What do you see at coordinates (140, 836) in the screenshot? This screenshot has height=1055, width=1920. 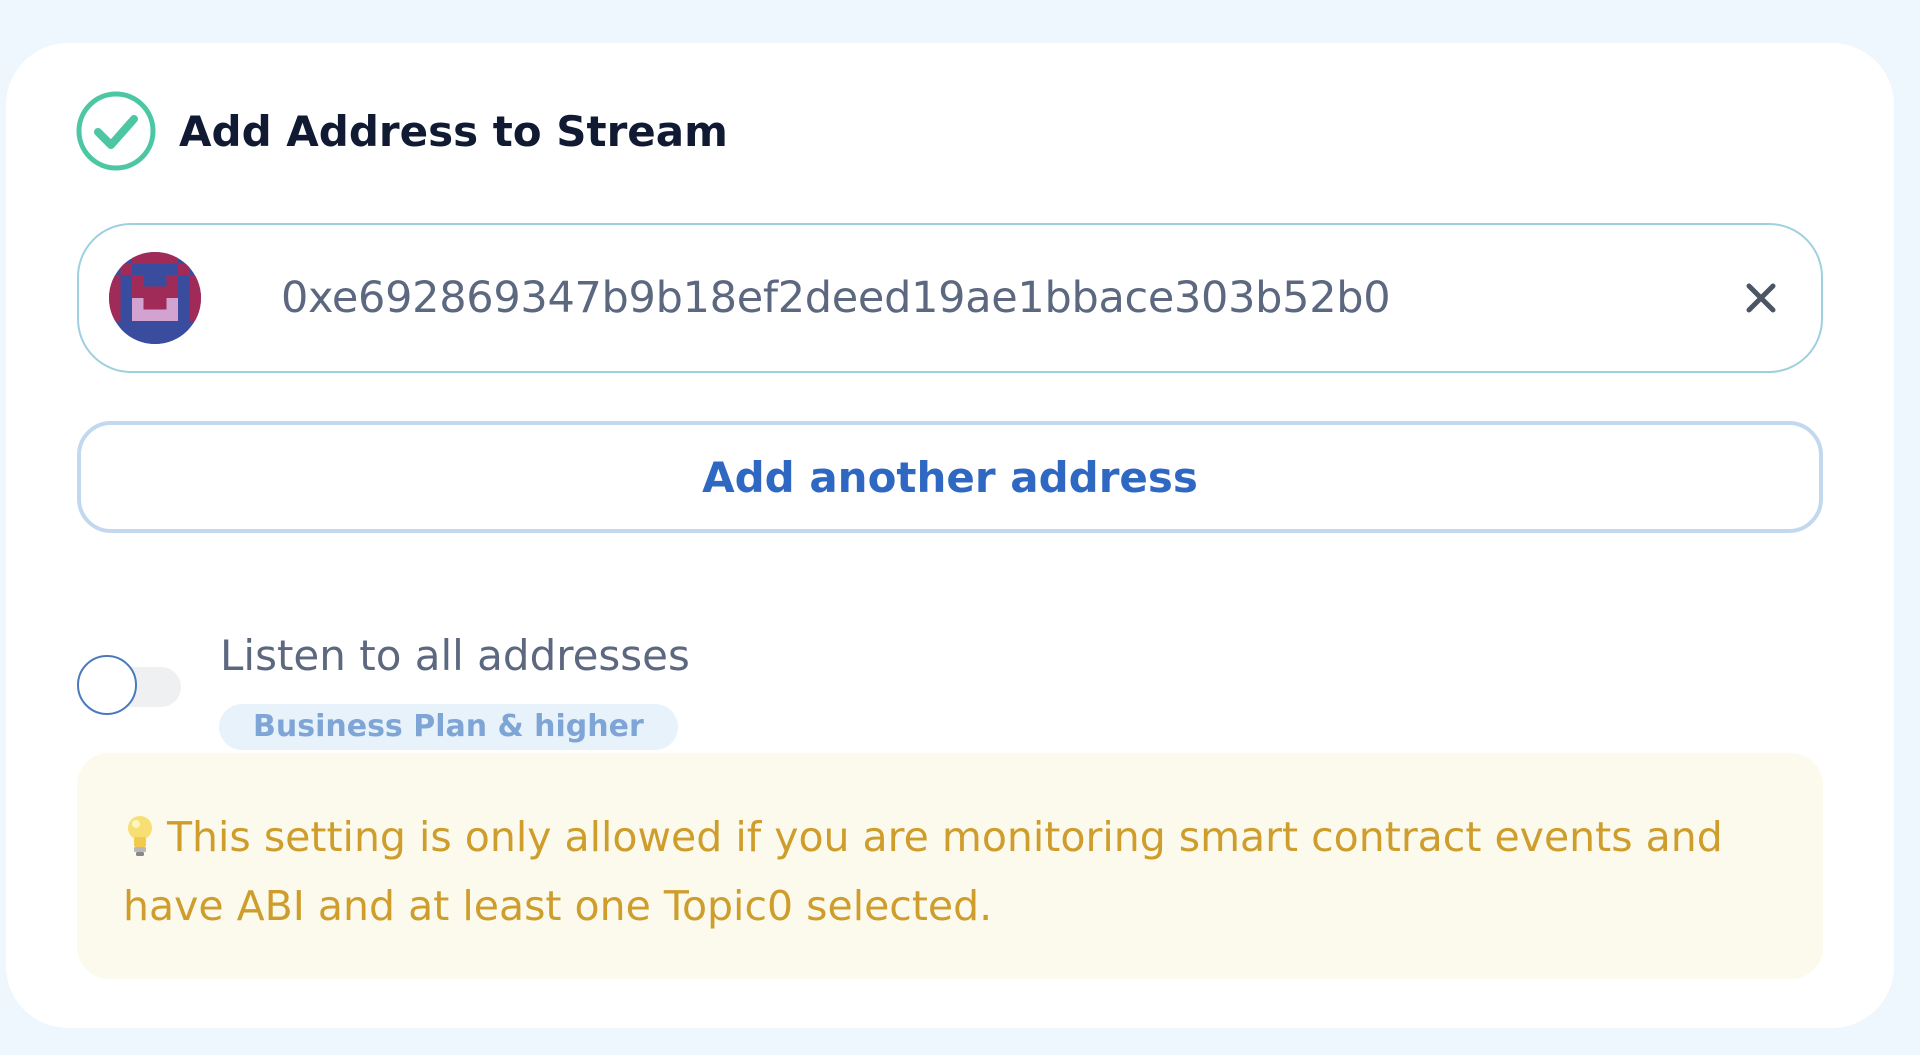 I see `lightbulb-icon` at bounding box center [140, 836].